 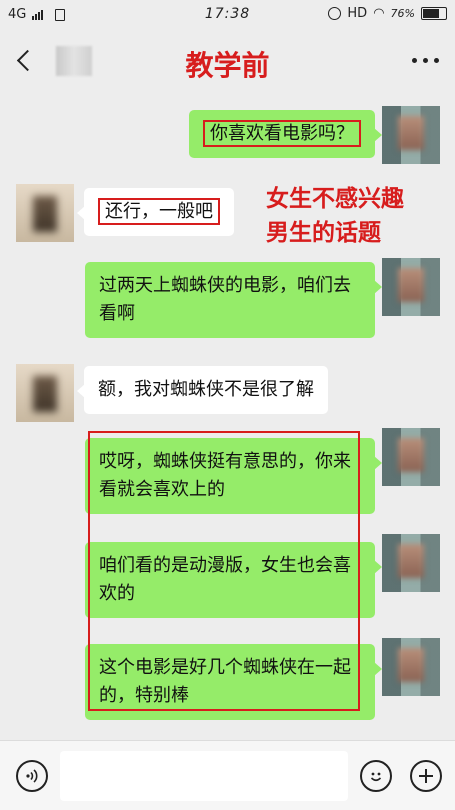 What do you see at coordinates (431, 13) in the screenshot?
I see `battery-fill` at bounding box center [431, 13].